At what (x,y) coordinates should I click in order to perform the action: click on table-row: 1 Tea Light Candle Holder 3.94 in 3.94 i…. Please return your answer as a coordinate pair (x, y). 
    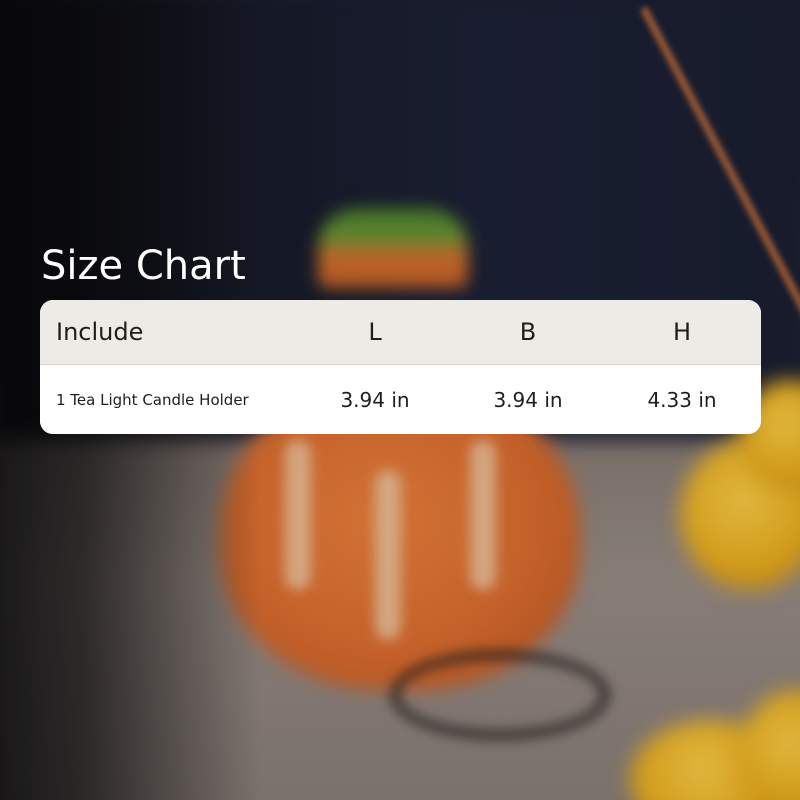
    Looking at the image, I should click on (400, 399).